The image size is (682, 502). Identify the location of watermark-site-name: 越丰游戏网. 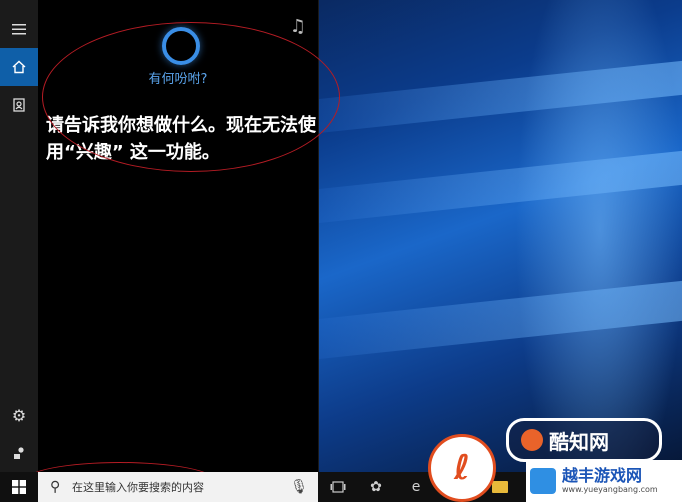
(602, 475).